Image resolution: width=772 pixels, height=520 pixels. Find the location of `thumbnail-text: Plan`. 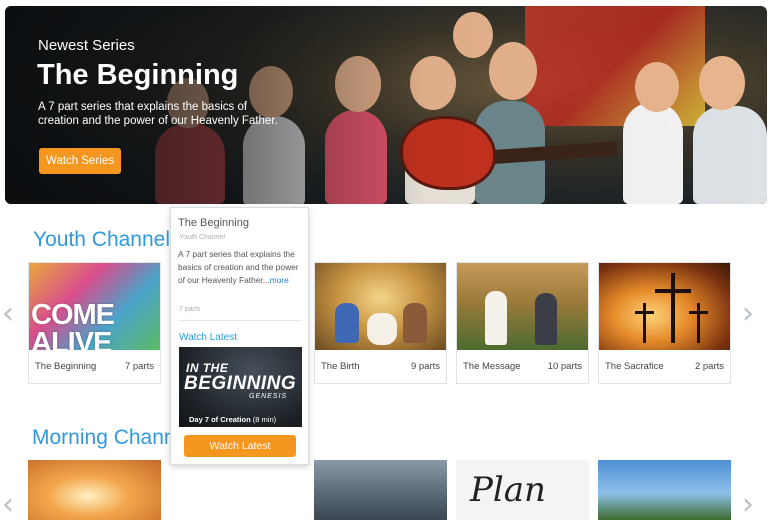

thumbnail-text: Plan is located at coordinates (508, 490).